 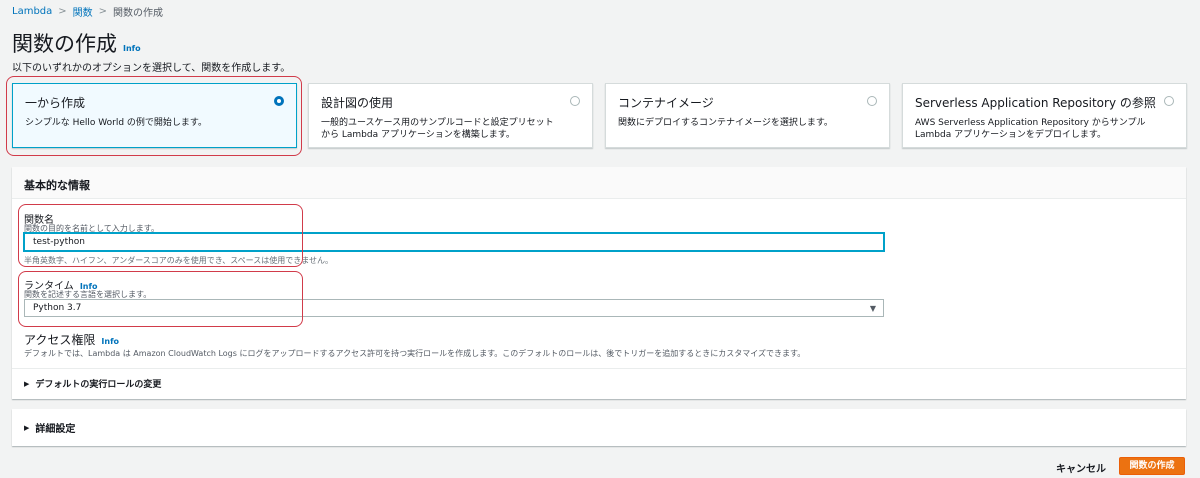 What do you see at coordinates (872, 308) in the screenshot?
I see `caret-down-icon: ▼` at bounding box center [872, 308].